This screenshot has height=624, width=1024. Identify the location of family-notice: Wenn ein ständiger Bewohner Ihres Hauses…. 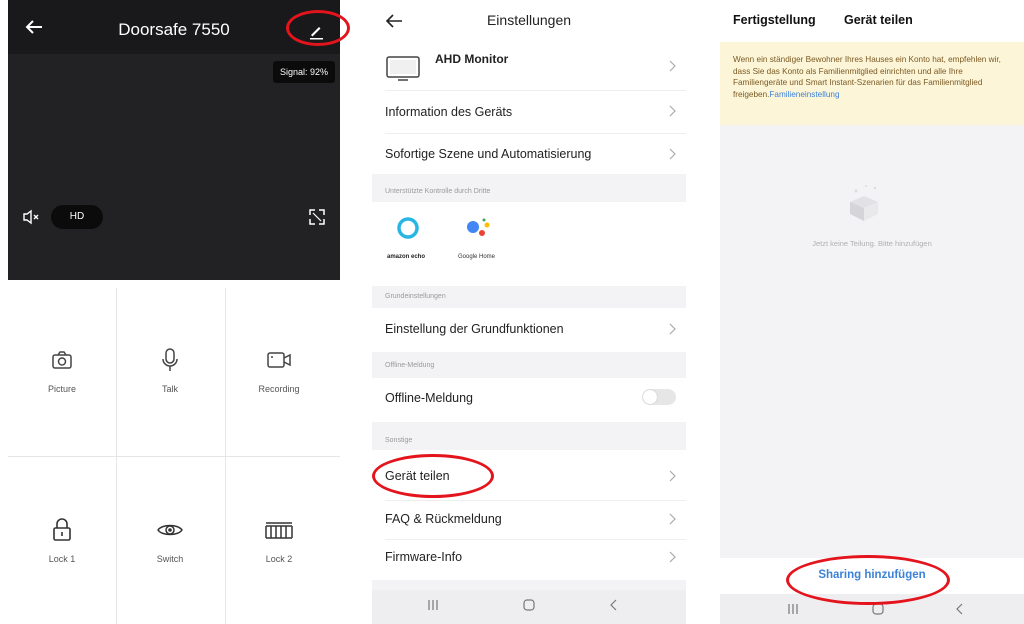
(872, 83).